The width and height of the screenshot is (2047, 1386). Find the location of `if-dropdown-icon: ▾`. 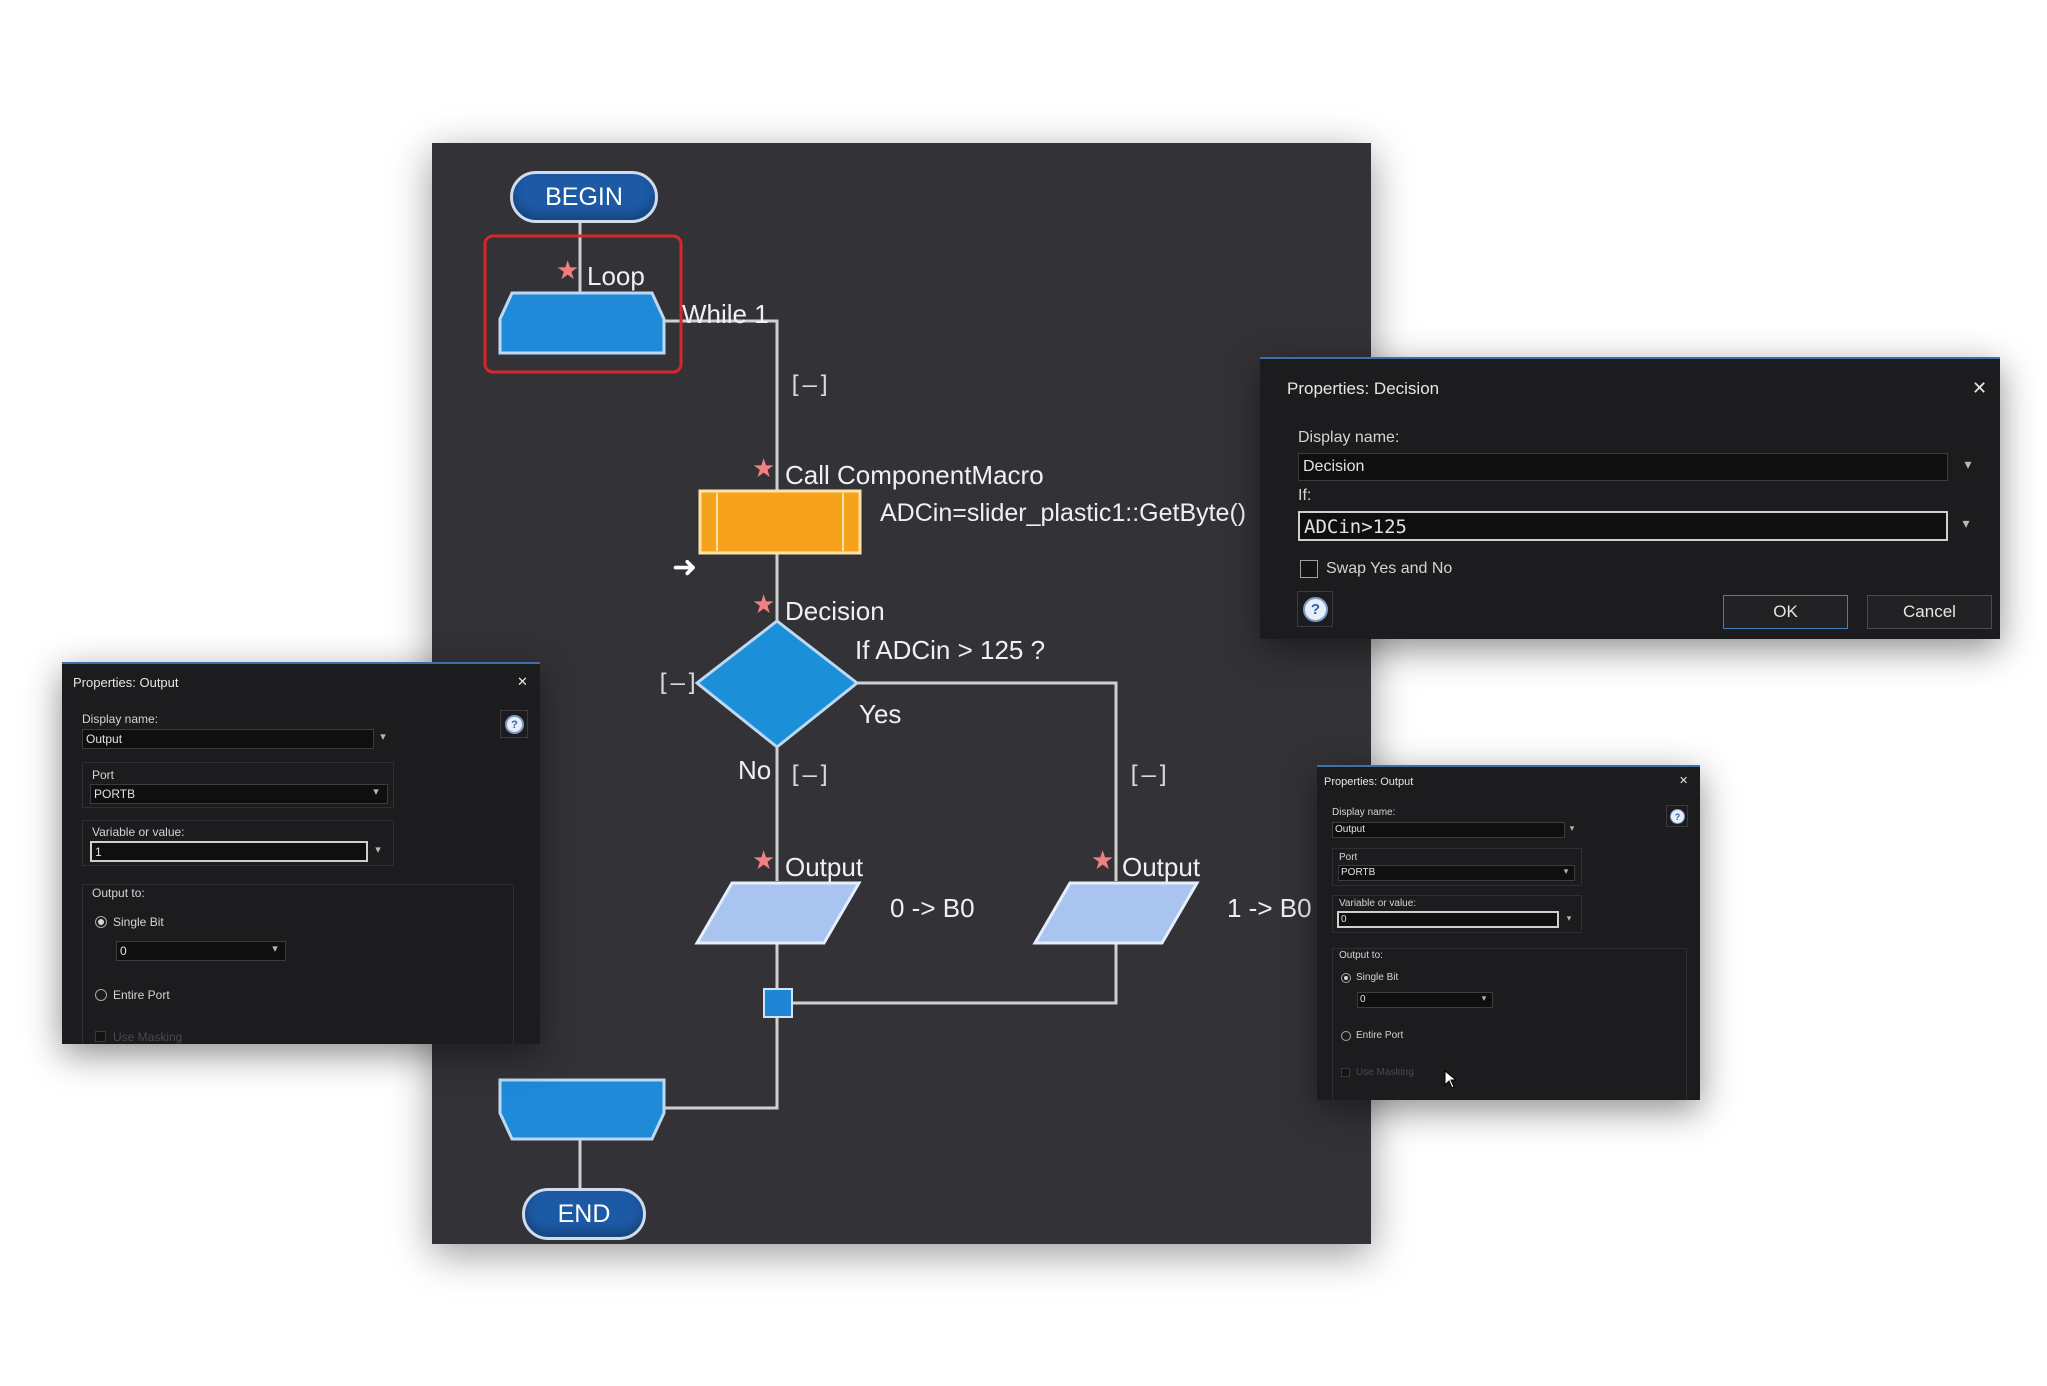

if-dropdown-icon: ▾ is located at coordinates (1966, 523).